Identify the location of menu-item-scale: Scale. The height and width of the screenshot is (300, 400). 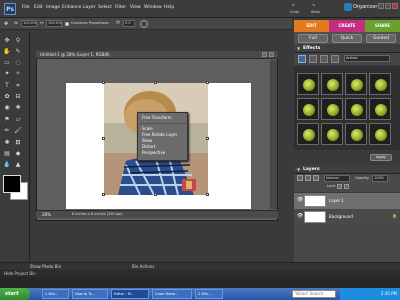
(147, 128).